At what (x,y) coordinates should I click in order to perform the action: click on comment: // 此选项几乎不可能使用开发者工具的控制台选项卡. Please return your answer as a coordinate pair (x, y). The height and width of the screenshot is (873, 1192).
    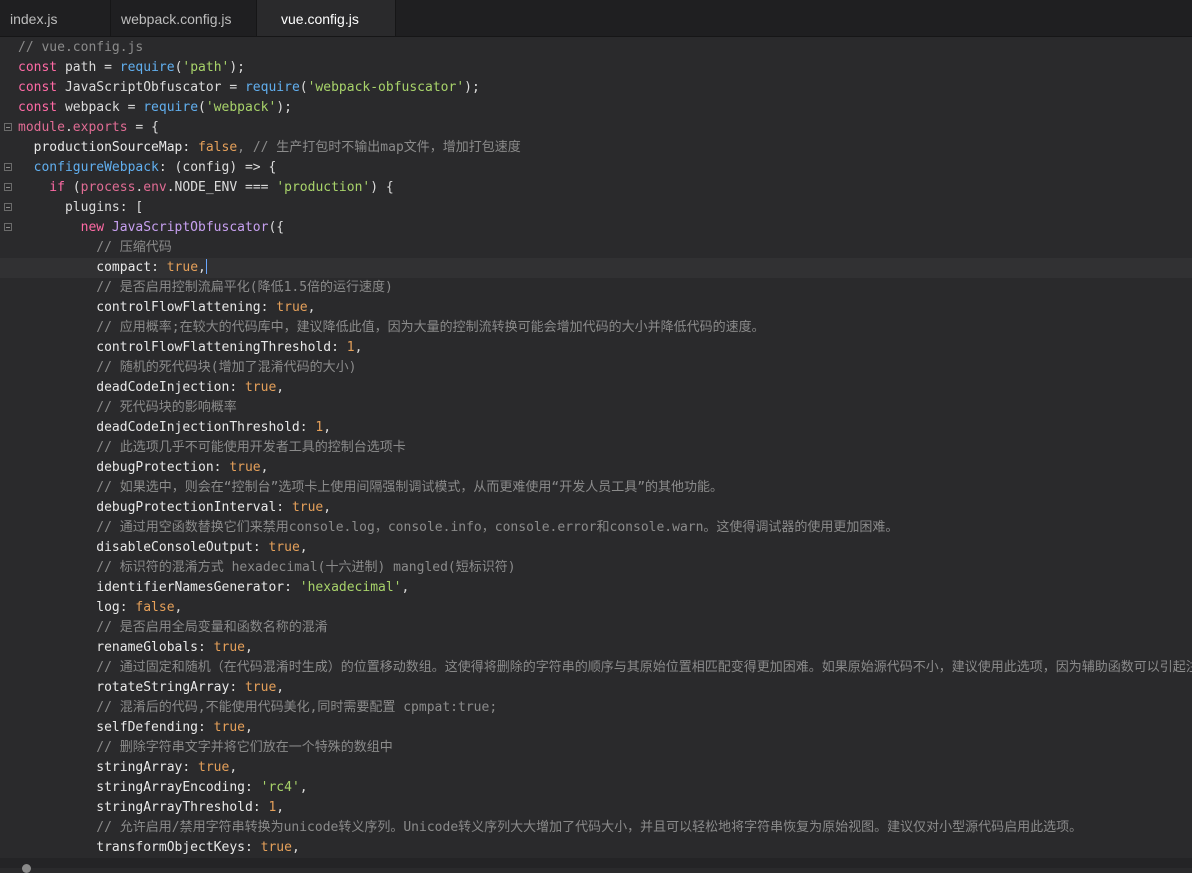
    Looking at the image, I should click on (212, 447).